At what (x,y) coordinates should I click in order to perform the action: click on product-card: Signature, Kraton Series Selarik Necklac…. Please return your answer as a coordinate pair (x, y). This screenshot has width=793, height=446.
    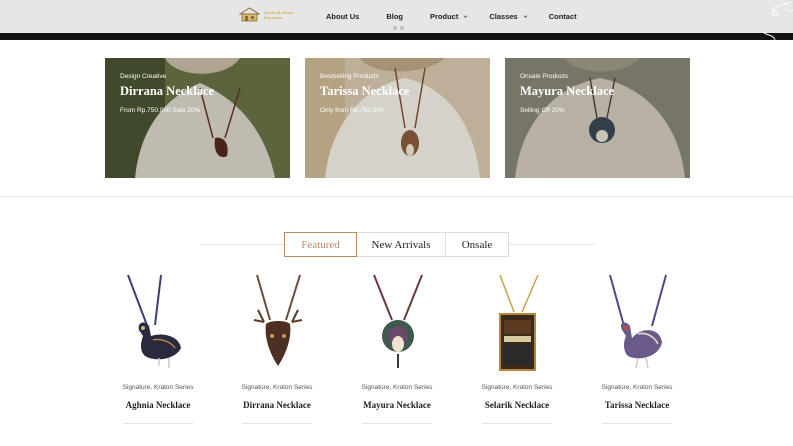
    Looking at the image, I should click on (517, 350).